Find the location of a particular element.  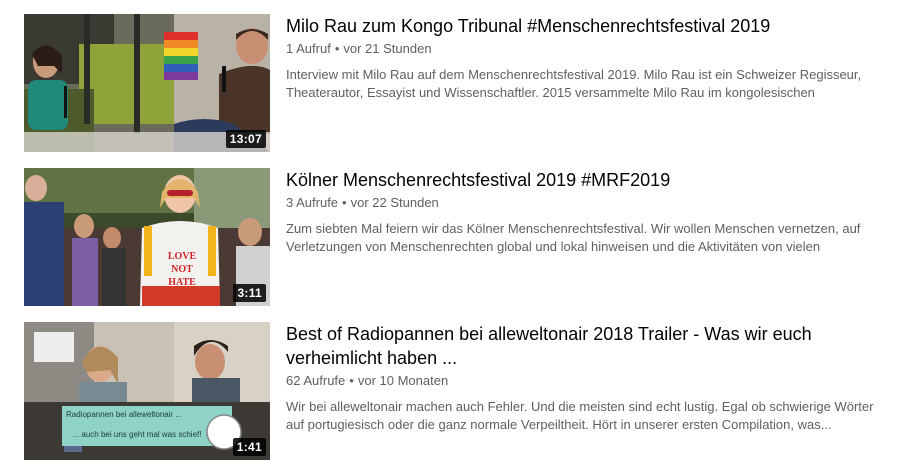

view-count: 62 Aufrufe is located at coordinates (316, 380).